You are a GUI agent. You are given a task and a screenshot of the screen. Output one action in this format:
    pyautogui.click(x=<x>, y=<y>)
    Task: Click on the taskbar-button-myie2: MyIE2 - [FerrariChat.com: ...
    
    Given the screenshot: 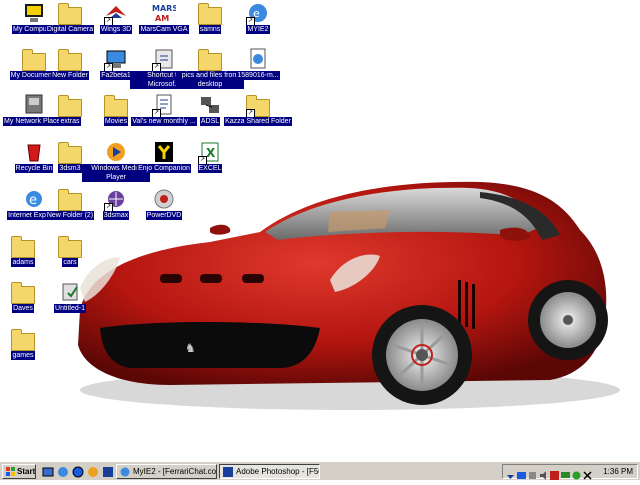 What is the action you would take?
    pyautogui.click(x=166, y=471)
    